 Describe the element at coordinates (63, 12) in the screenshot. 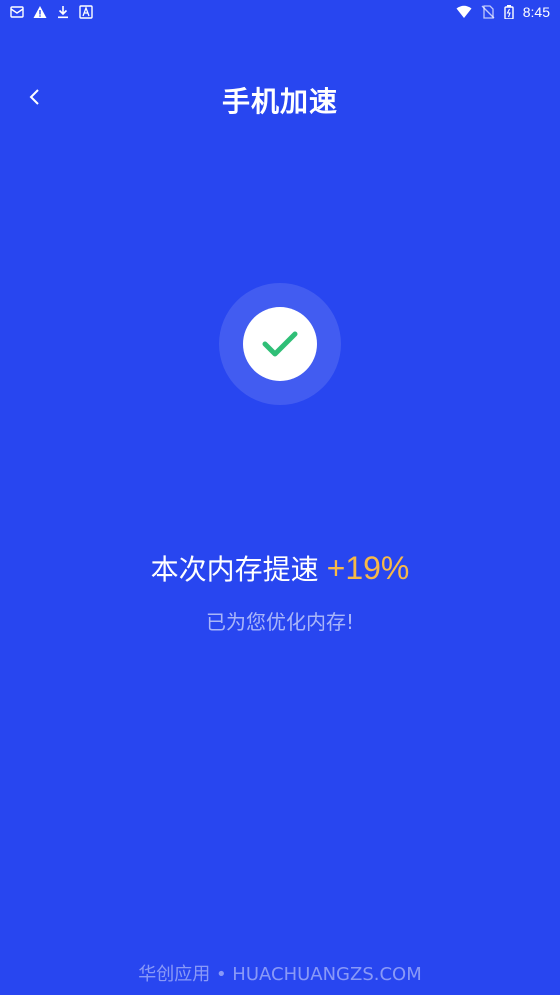

I see `download-icon` at that location.